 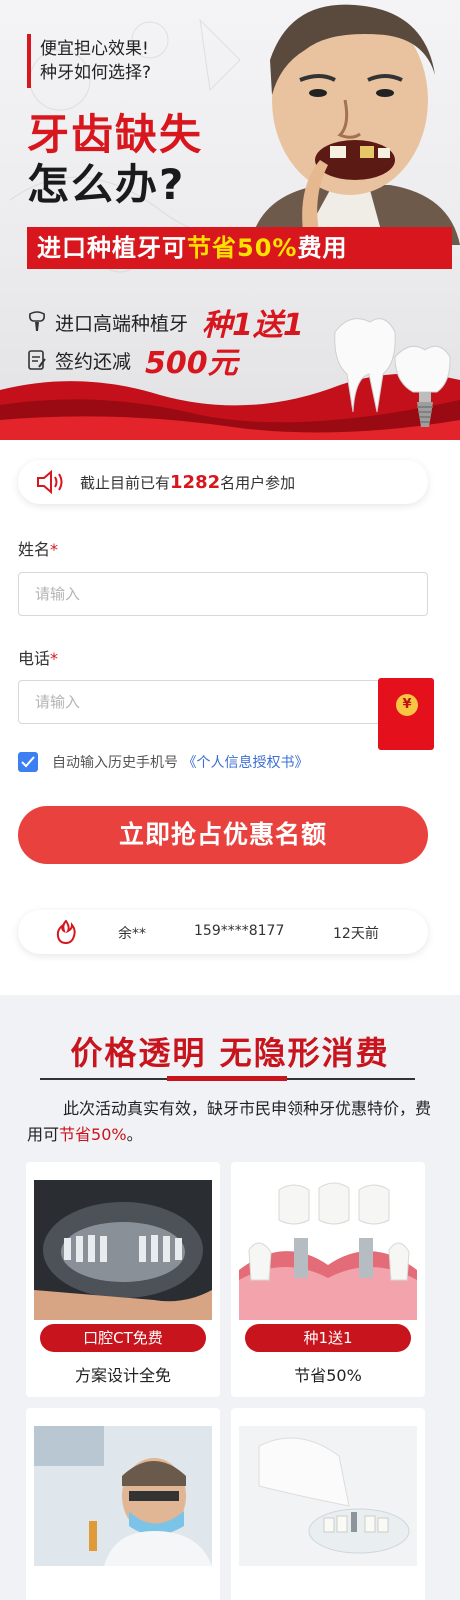 I want to click on signup-name: 余**, so click(x=132, y=934).